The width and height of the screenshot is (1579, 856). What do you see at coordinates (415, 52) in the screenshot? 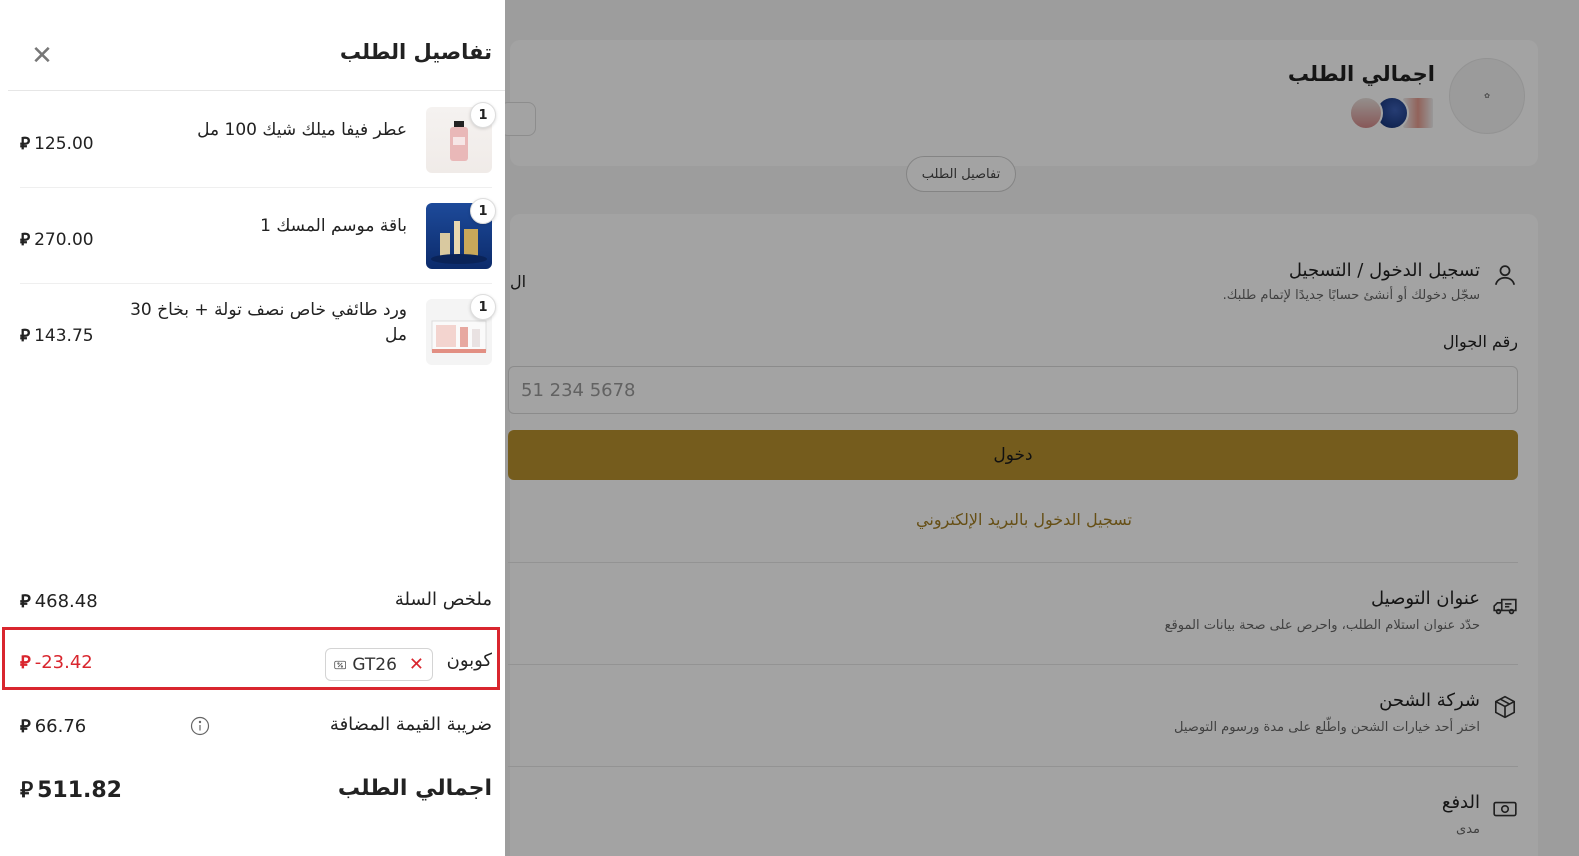
I see `drawer-title: تفاصيل الطلب` at bounding box center [415, 52].